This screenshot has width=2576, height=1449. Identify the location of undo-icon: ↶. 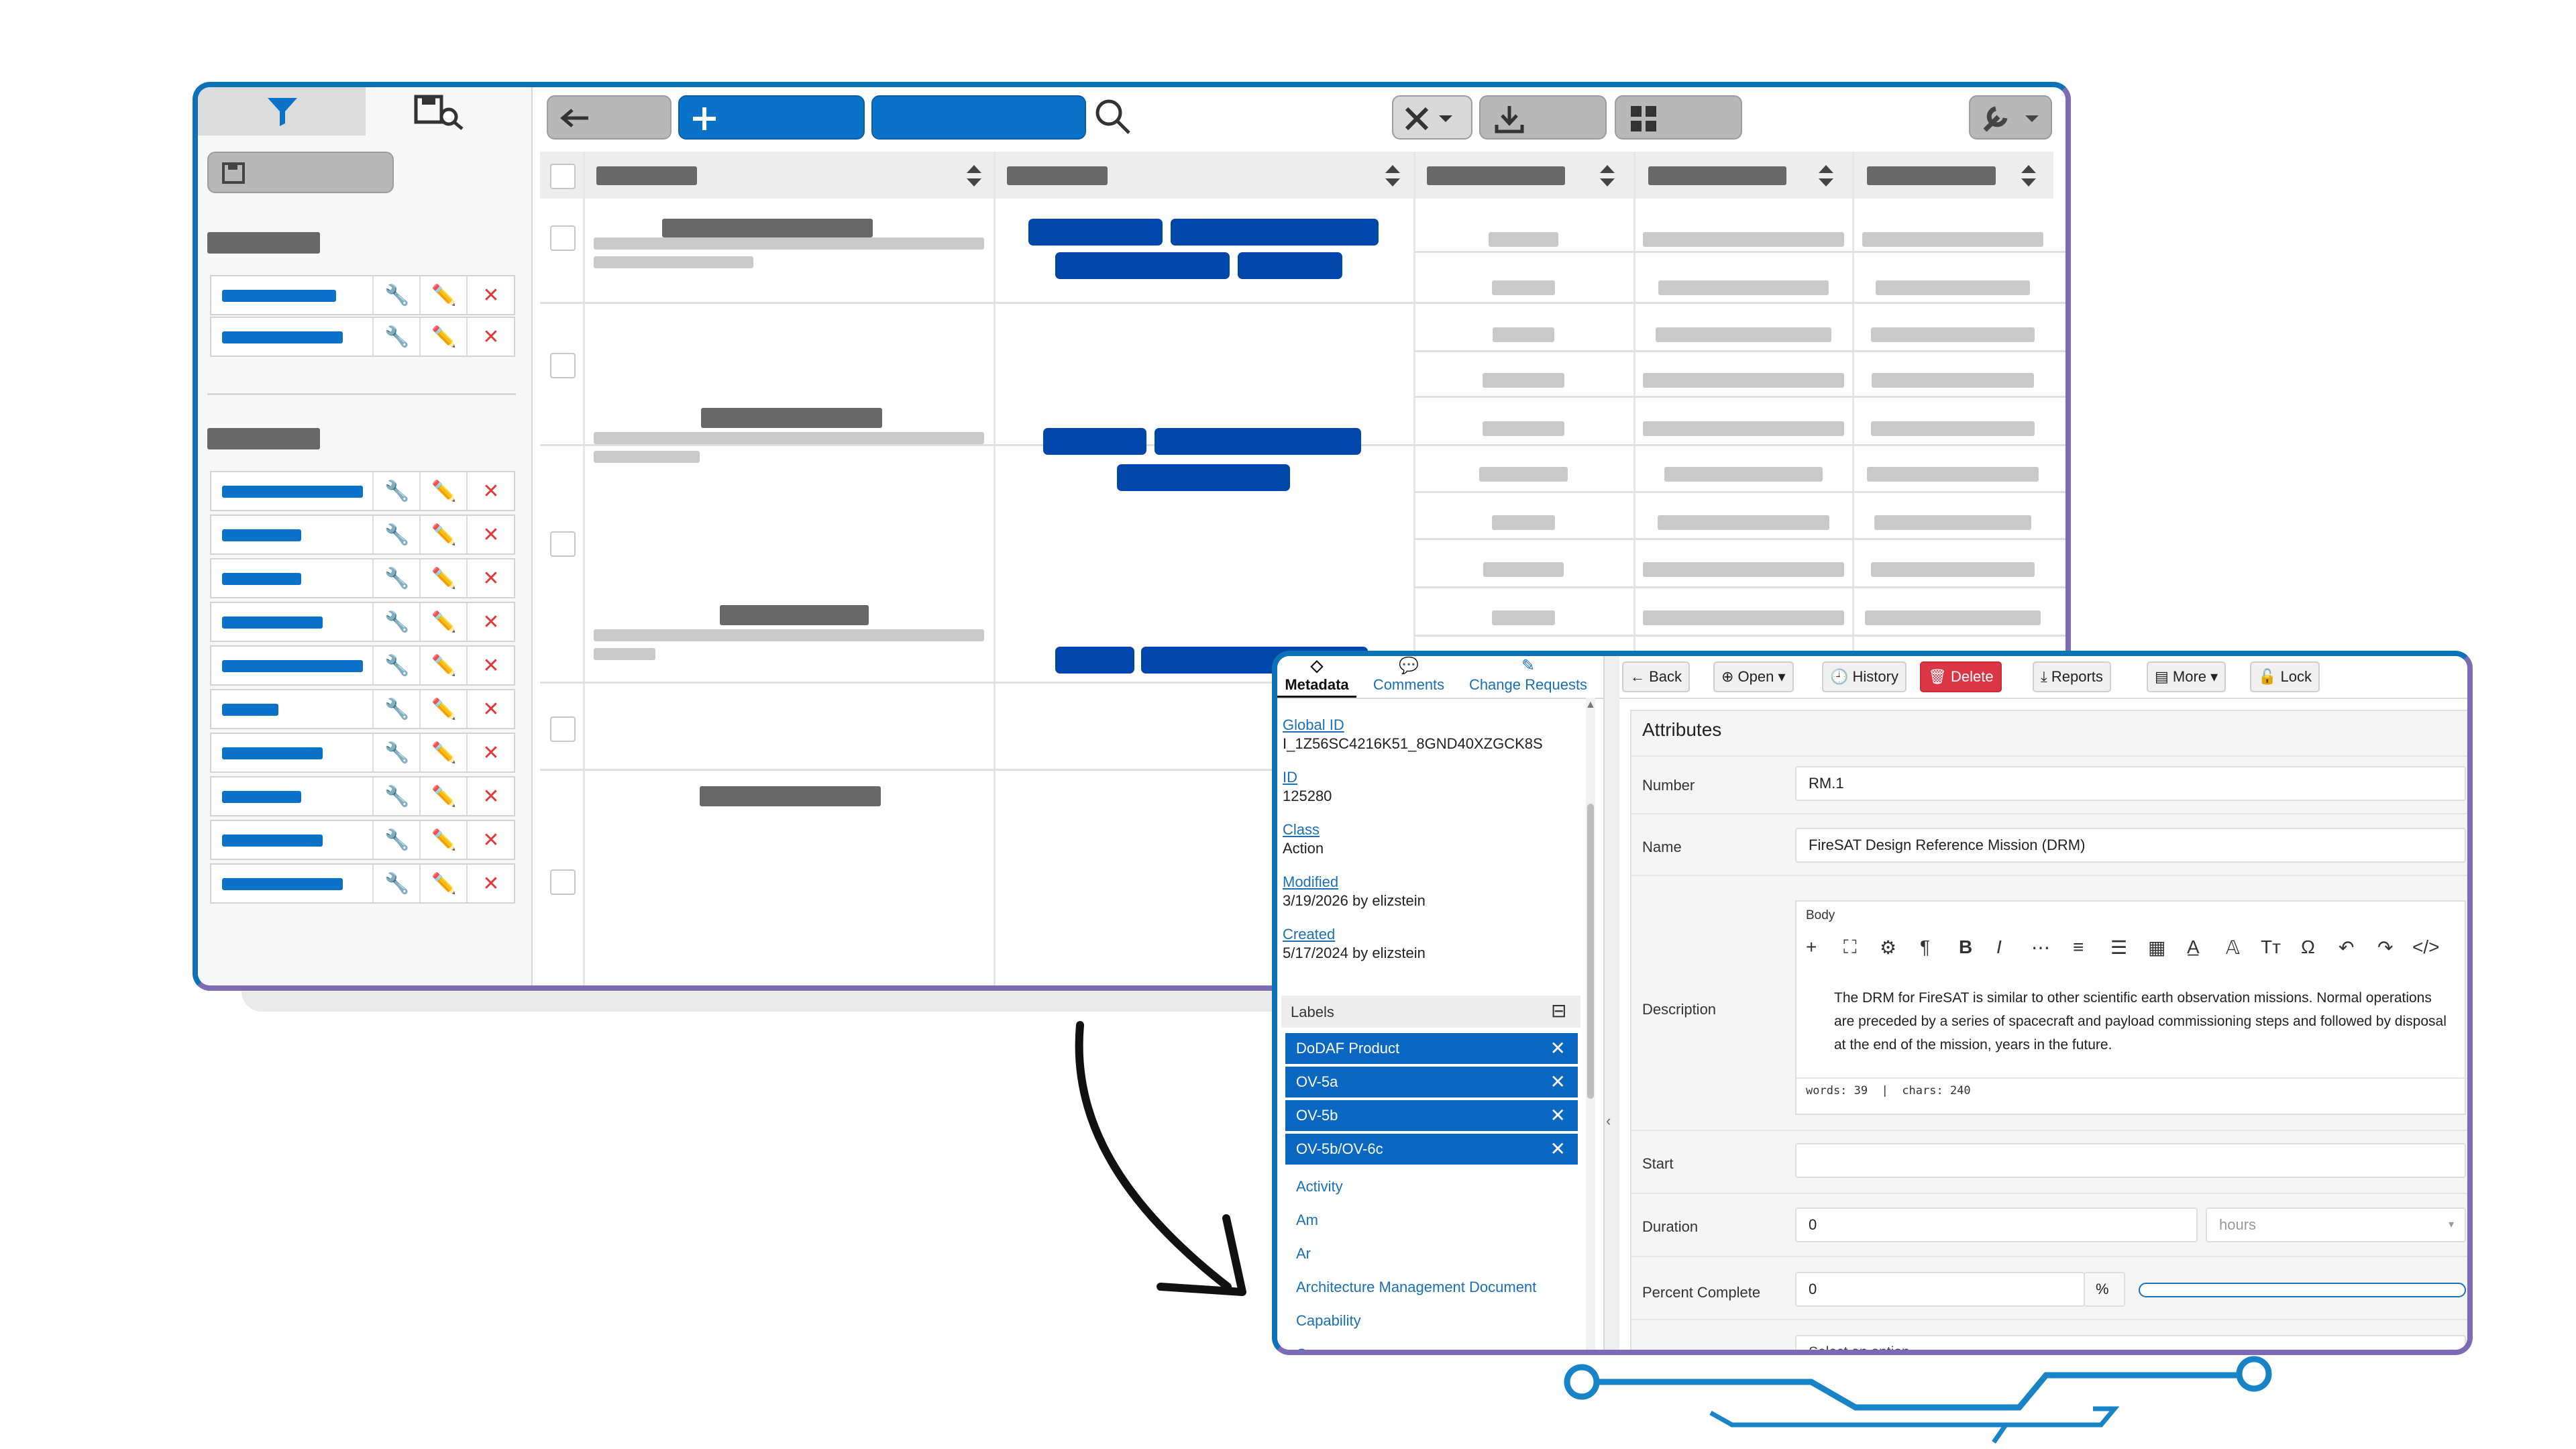
(2346, 947).